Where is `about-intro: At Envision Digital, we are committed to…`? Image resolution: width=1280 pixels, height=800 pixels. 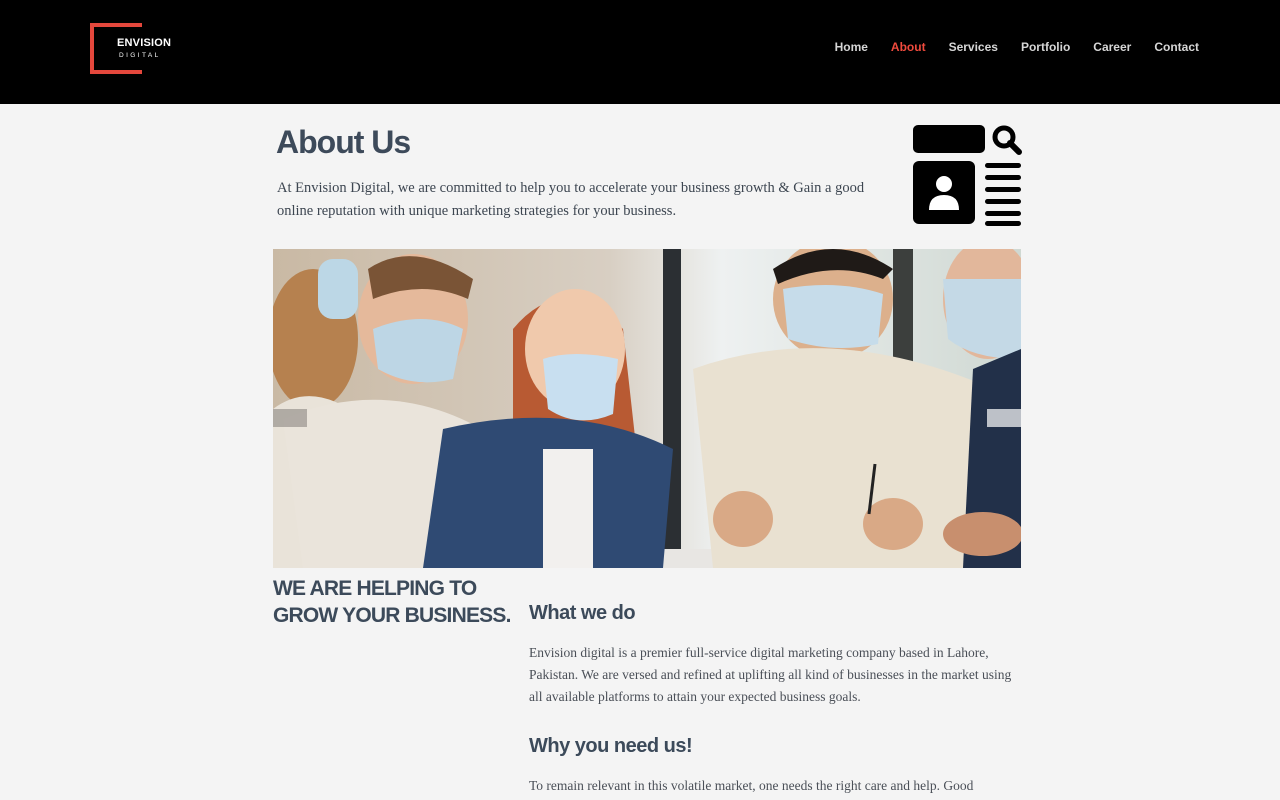 about-intro: At Envision Digital, we are committed to… is located at coordinates (571, 199).